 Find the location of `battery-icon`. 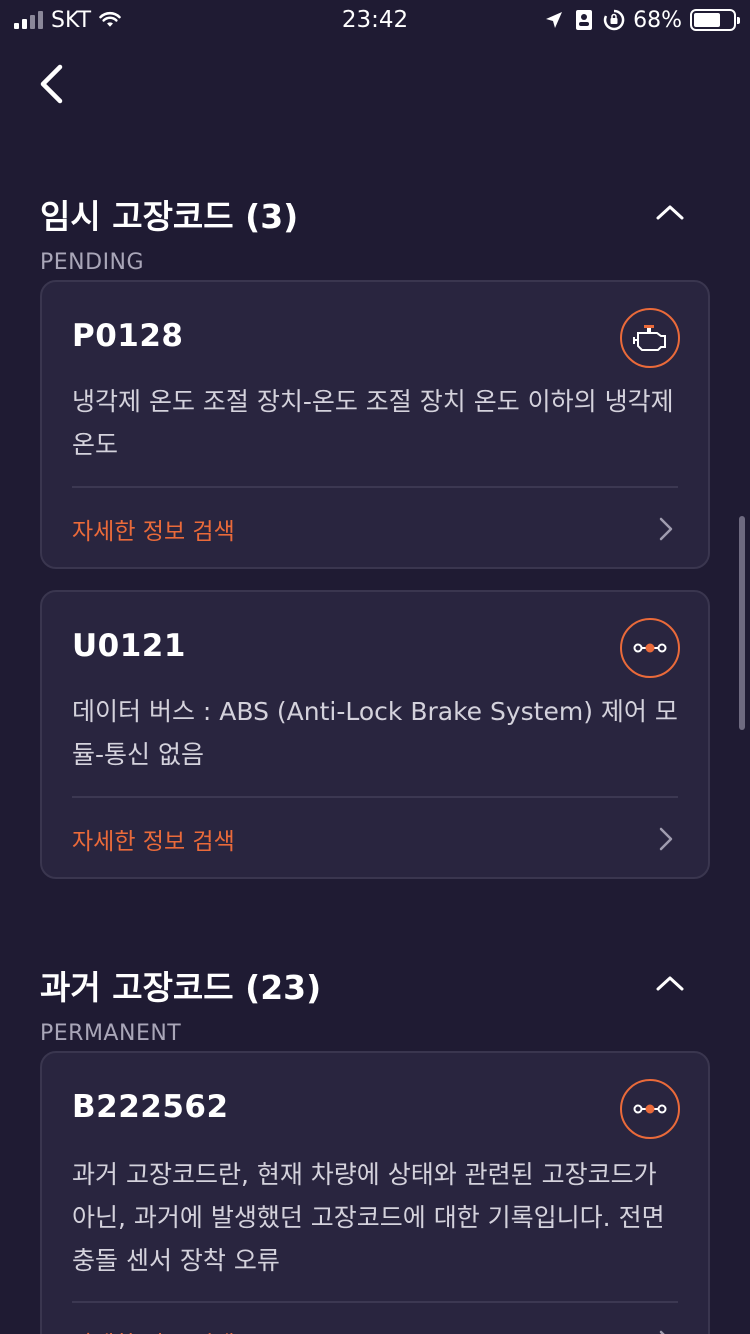

battery-icon is located at coordinates (715, 20).